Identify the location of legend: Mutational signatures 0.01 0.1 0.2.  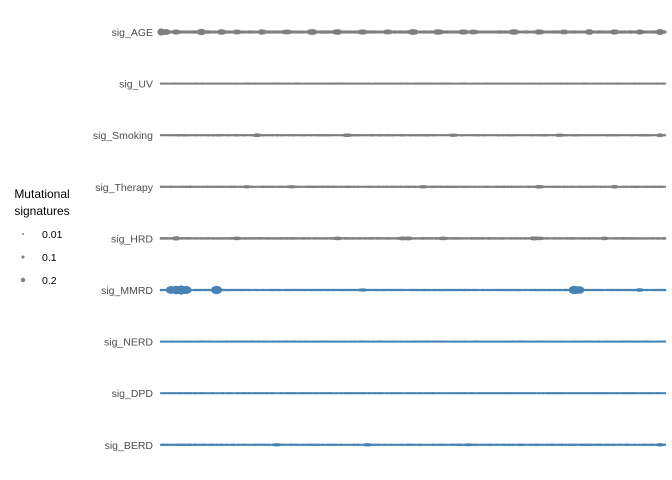
(41, 237).